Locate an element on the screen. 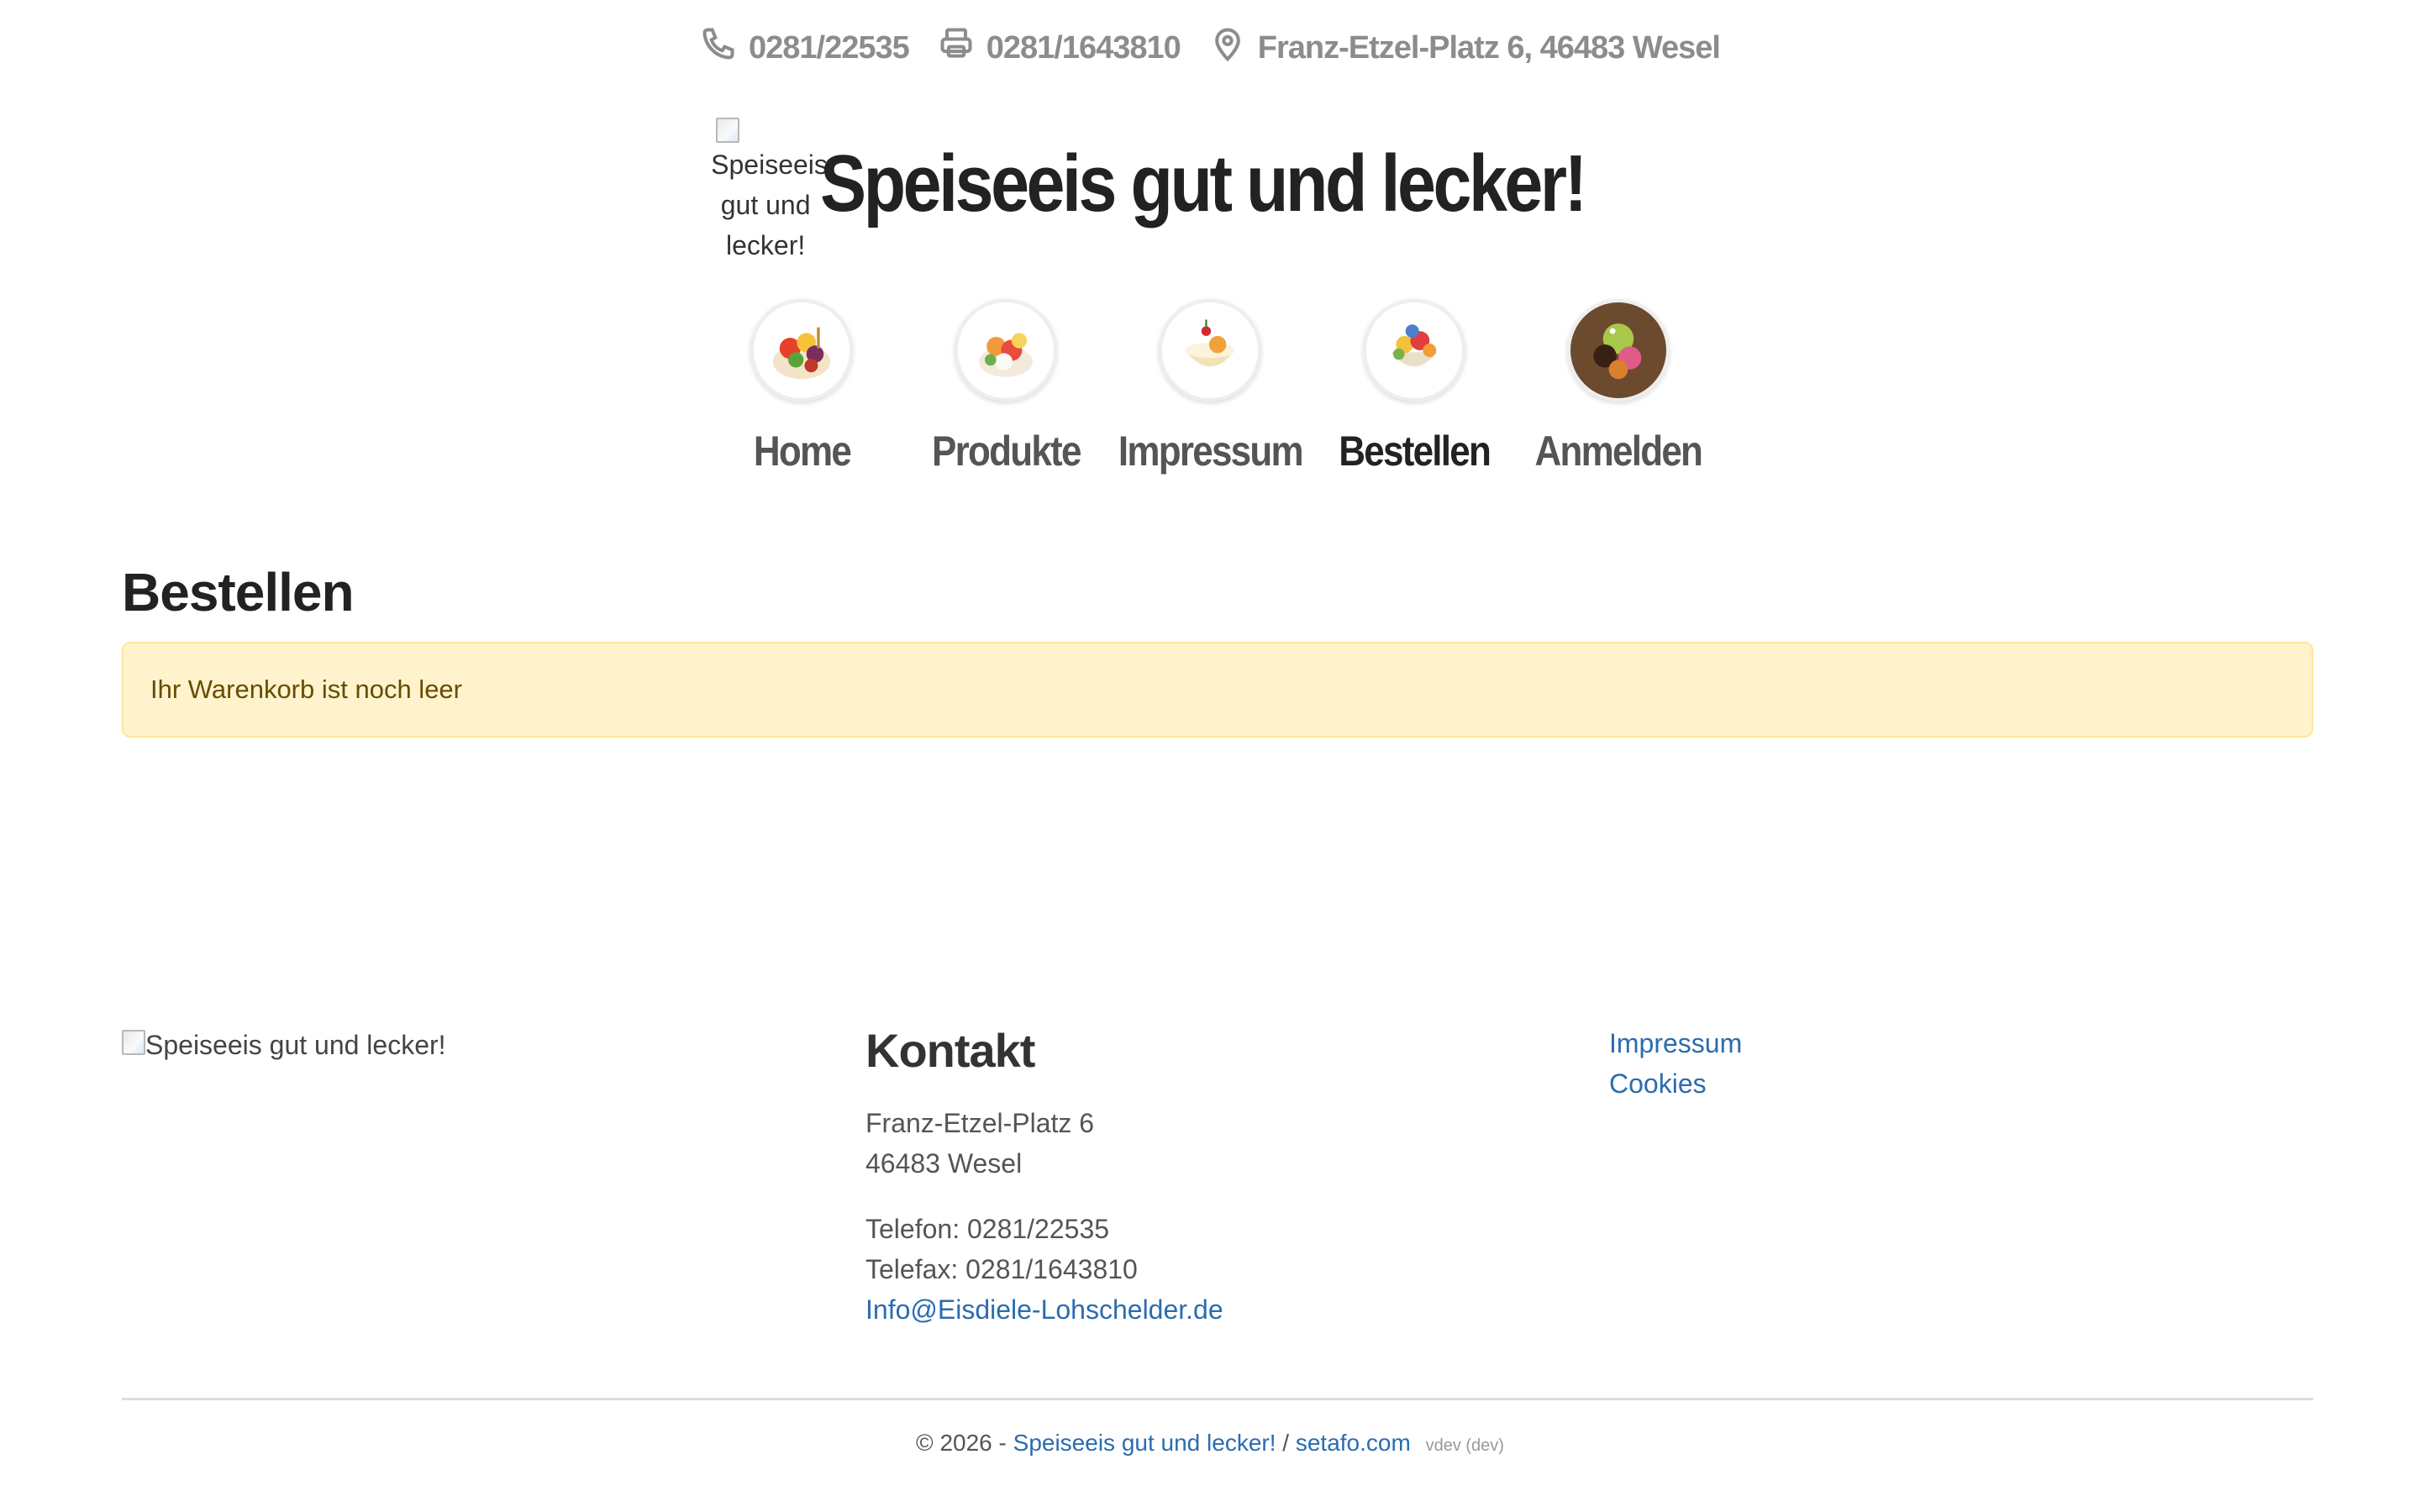  contact-fax: Telefax: 0281/1643810 is located at coordinates (1001, 1269).